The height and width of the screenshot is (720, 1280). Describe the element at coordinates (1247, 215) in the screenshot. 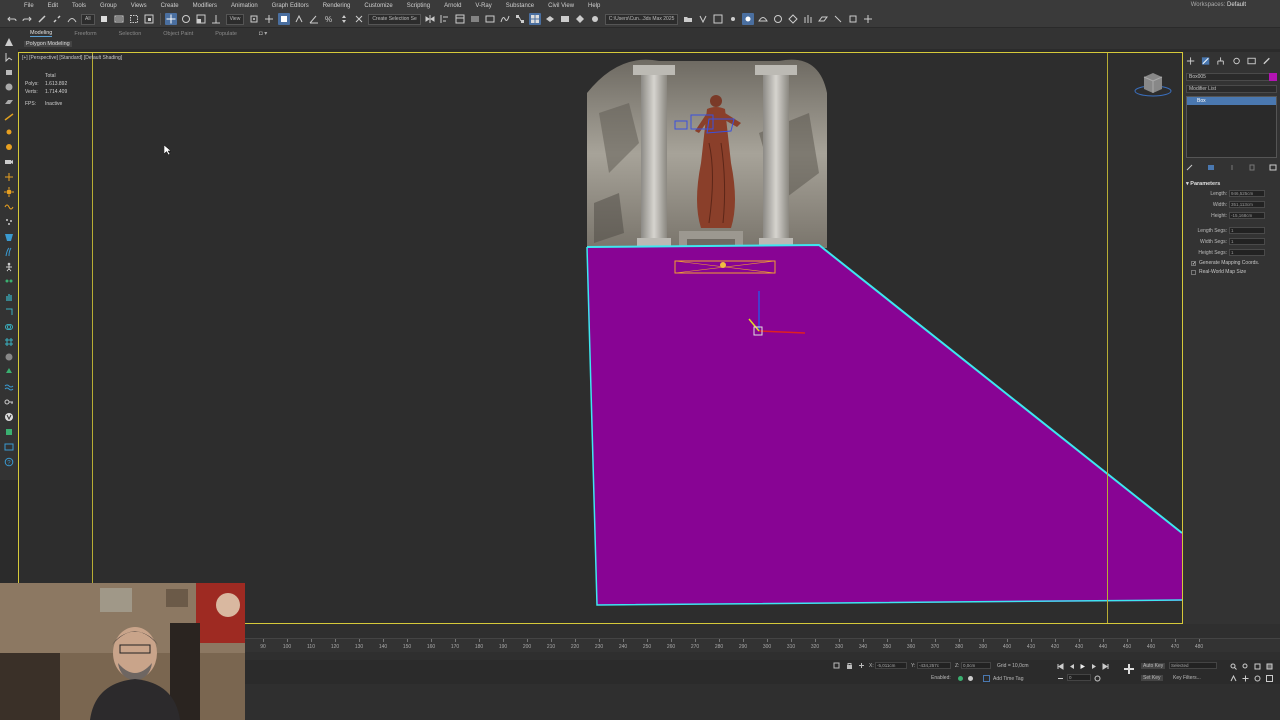

I see `height-spinner: -15,168cm` at that location.